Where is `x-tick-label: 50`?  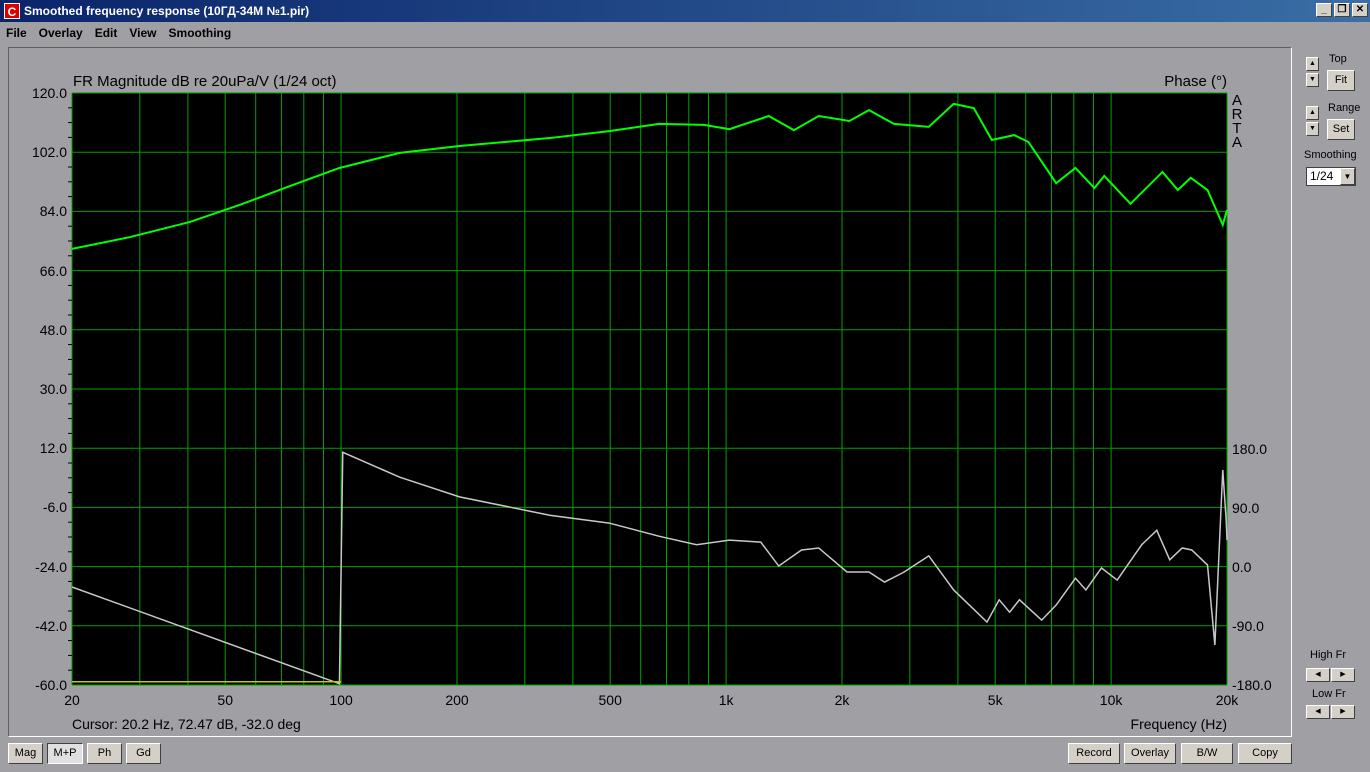 x-tick-label: 50 is located at coordinates (225, 700).